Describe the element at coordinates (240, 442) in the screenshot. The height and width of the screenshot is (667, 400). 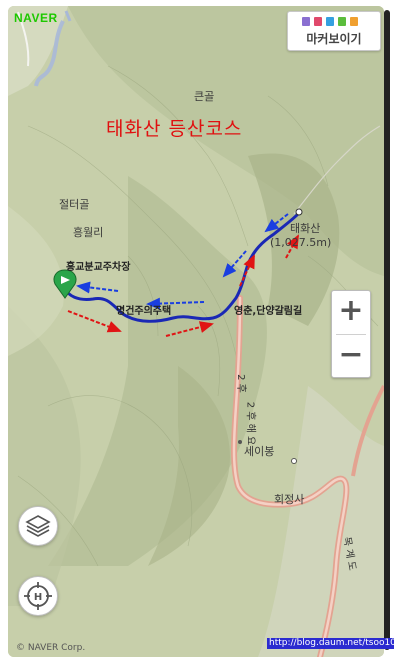
I see `seiibong-marker` at that location.